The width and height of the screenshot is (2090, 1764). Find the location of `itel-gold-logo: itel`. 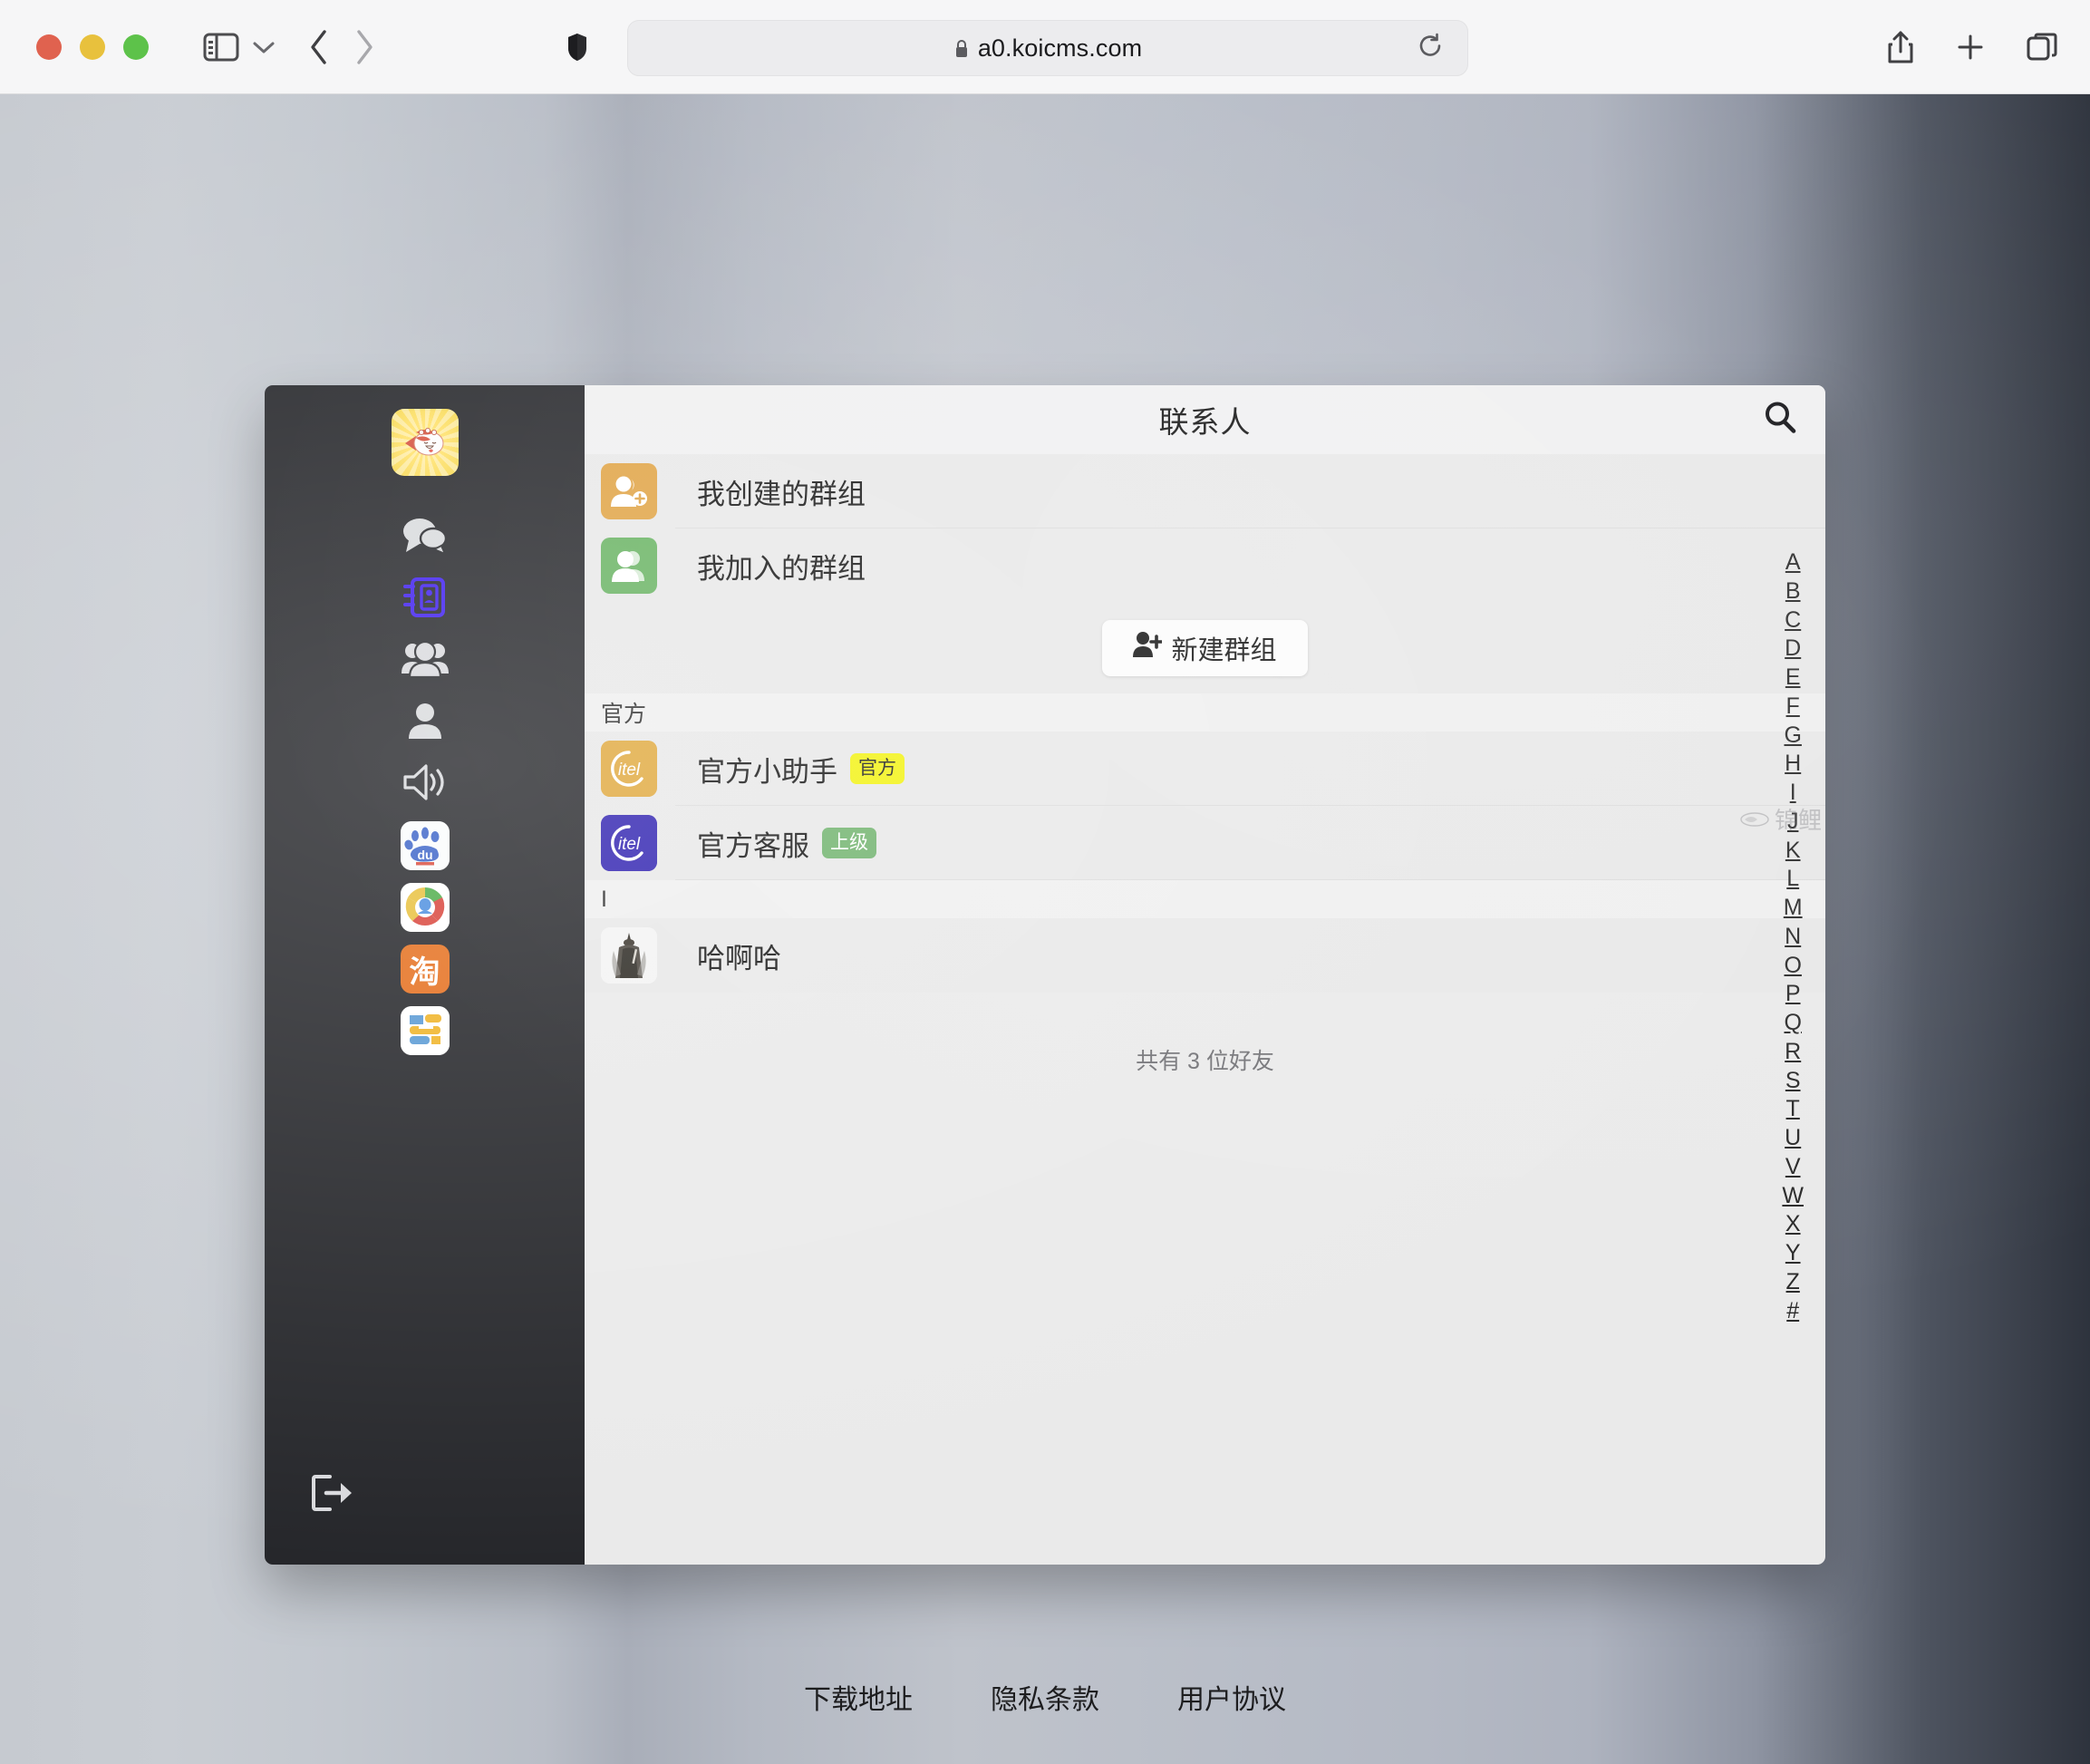

itel-gold-logo: itel is located at coordinates (629, 769).